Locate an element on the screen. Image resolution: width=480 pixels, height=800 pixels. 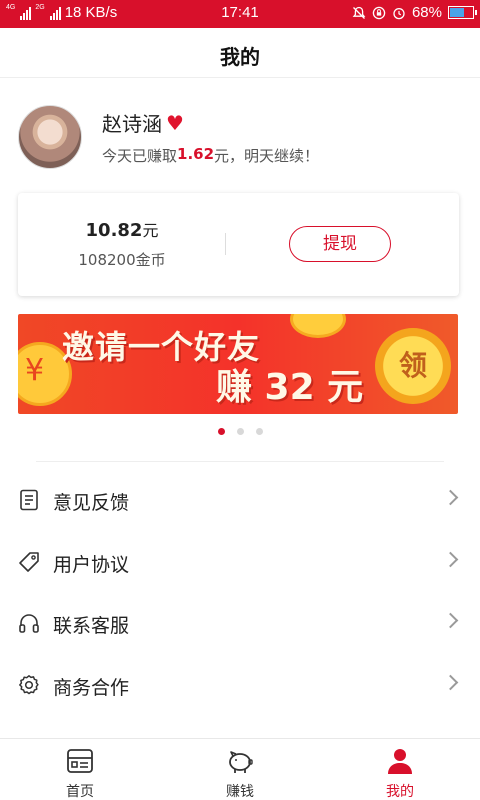
headphones-icon is located at coordinates (29, 623).